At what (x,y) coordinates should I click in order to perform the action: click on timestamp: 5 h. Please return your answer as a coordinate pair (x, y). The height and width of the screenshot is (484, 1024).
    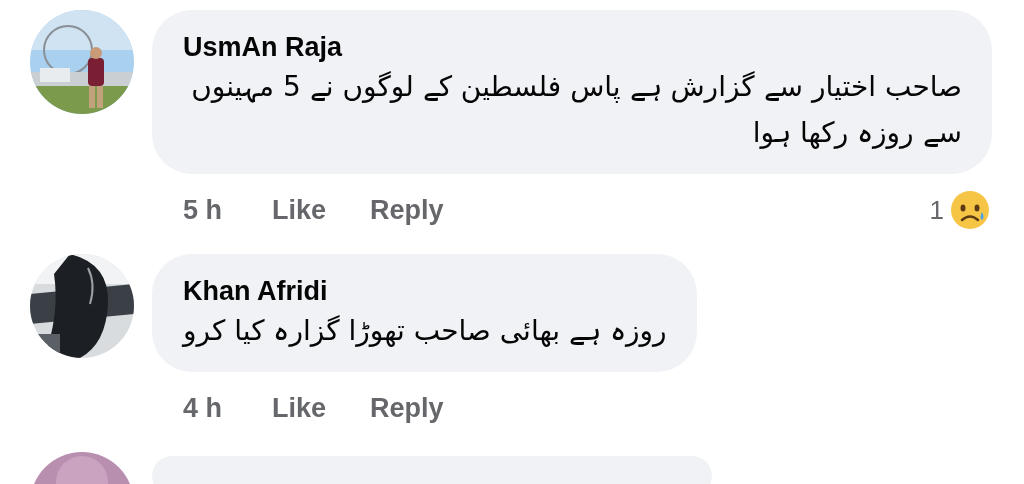
    Looking at the image, I should click on (202, 210).